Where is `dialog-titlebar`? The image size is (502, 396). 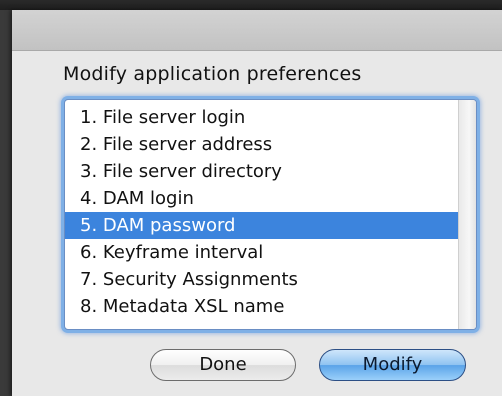 dialog-titlebar is located at coordinates (257, 30).